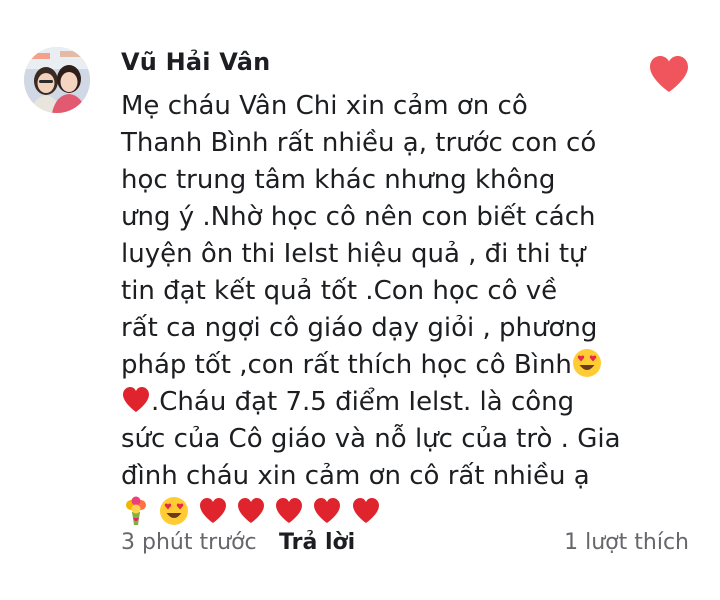 The width and height of the screenshot is (720, 600). Describe the element at coordinates (195, 62) in the screenshot. I see `comment-author: Vũ Hải Vân` at that location.